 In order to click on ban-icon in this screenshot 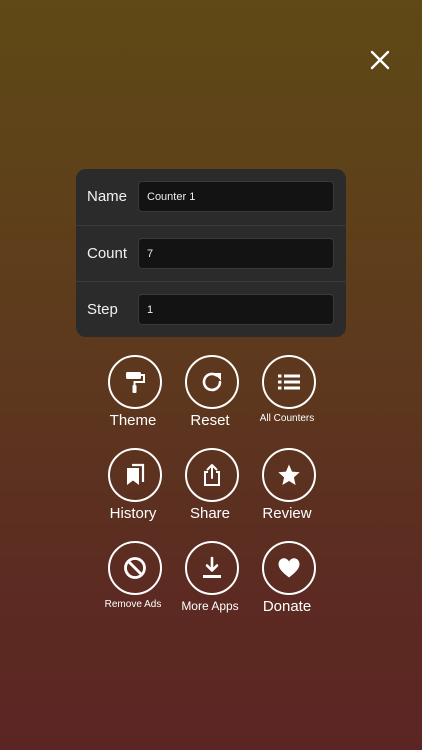, I will do `click(135, 568)`.